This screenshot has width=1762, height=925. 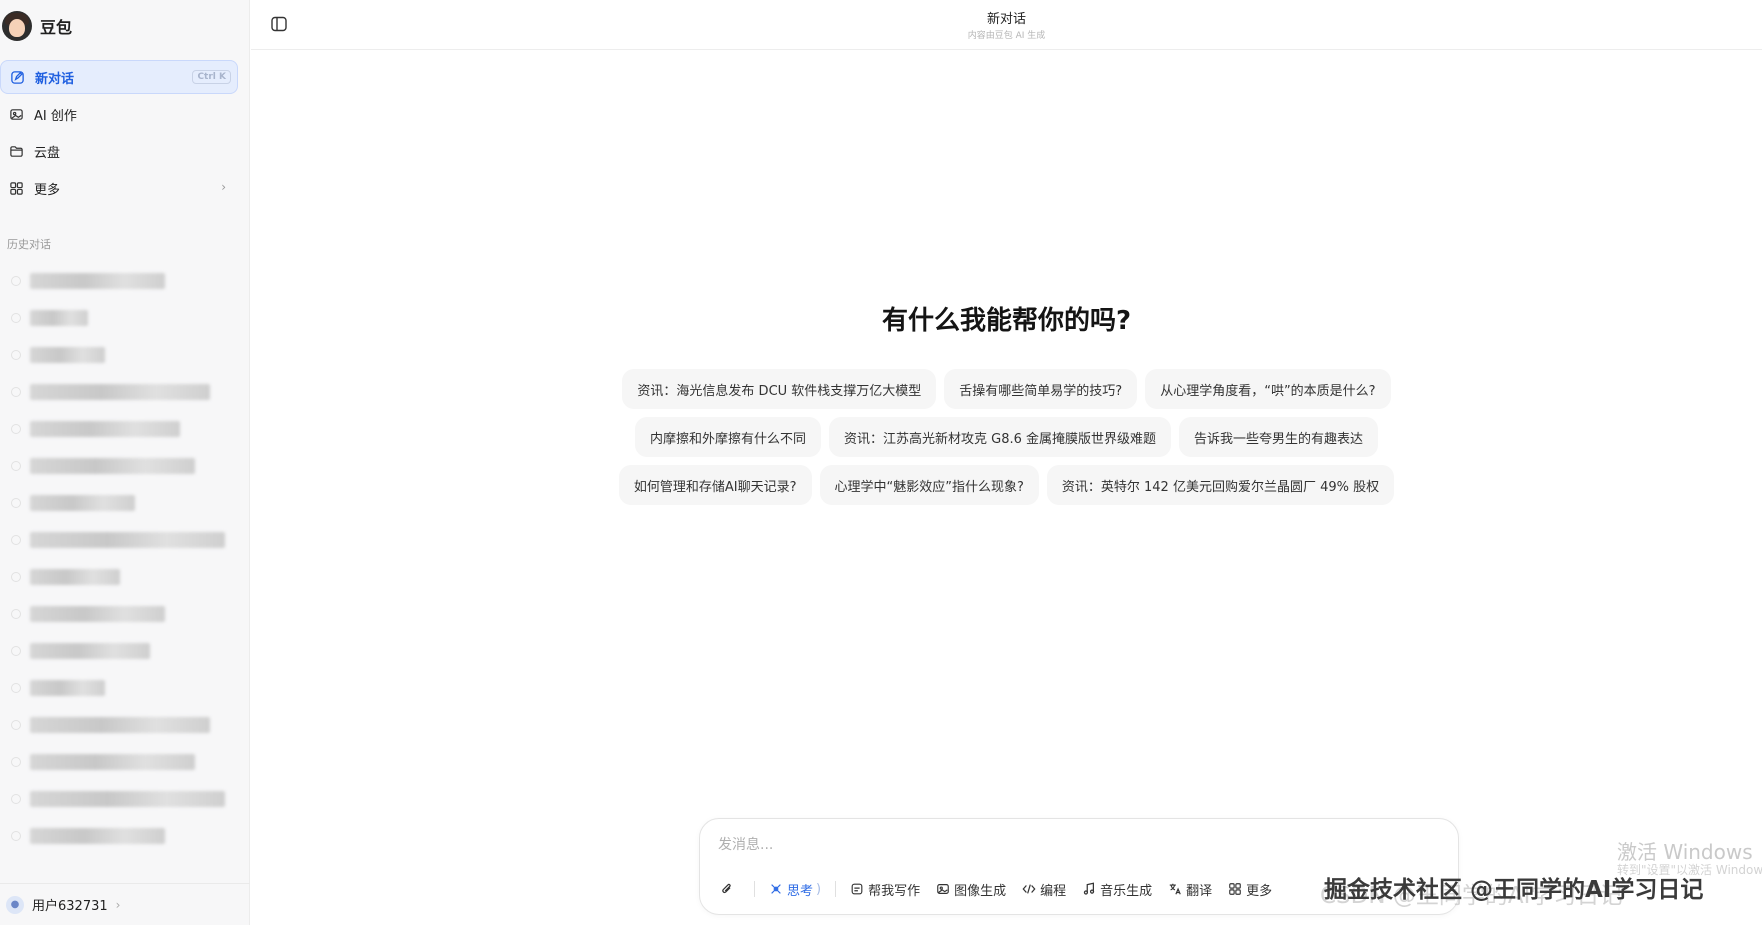 What do you see at coordinates (211, 77) in the screenshot?
I see `shortcut-badge: Ctrl K` at bounding box center [211, 77].